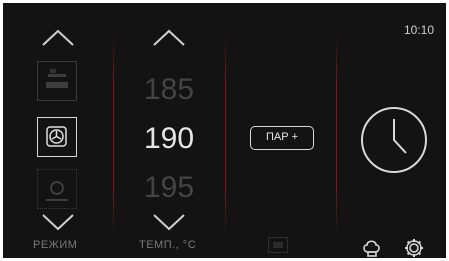 This screenshot has height=261, width=449. What do you see at coordinates (57, 137) in the screenshot?
I see `convection-fan-mode-icon` at bounding box center [57, 137].